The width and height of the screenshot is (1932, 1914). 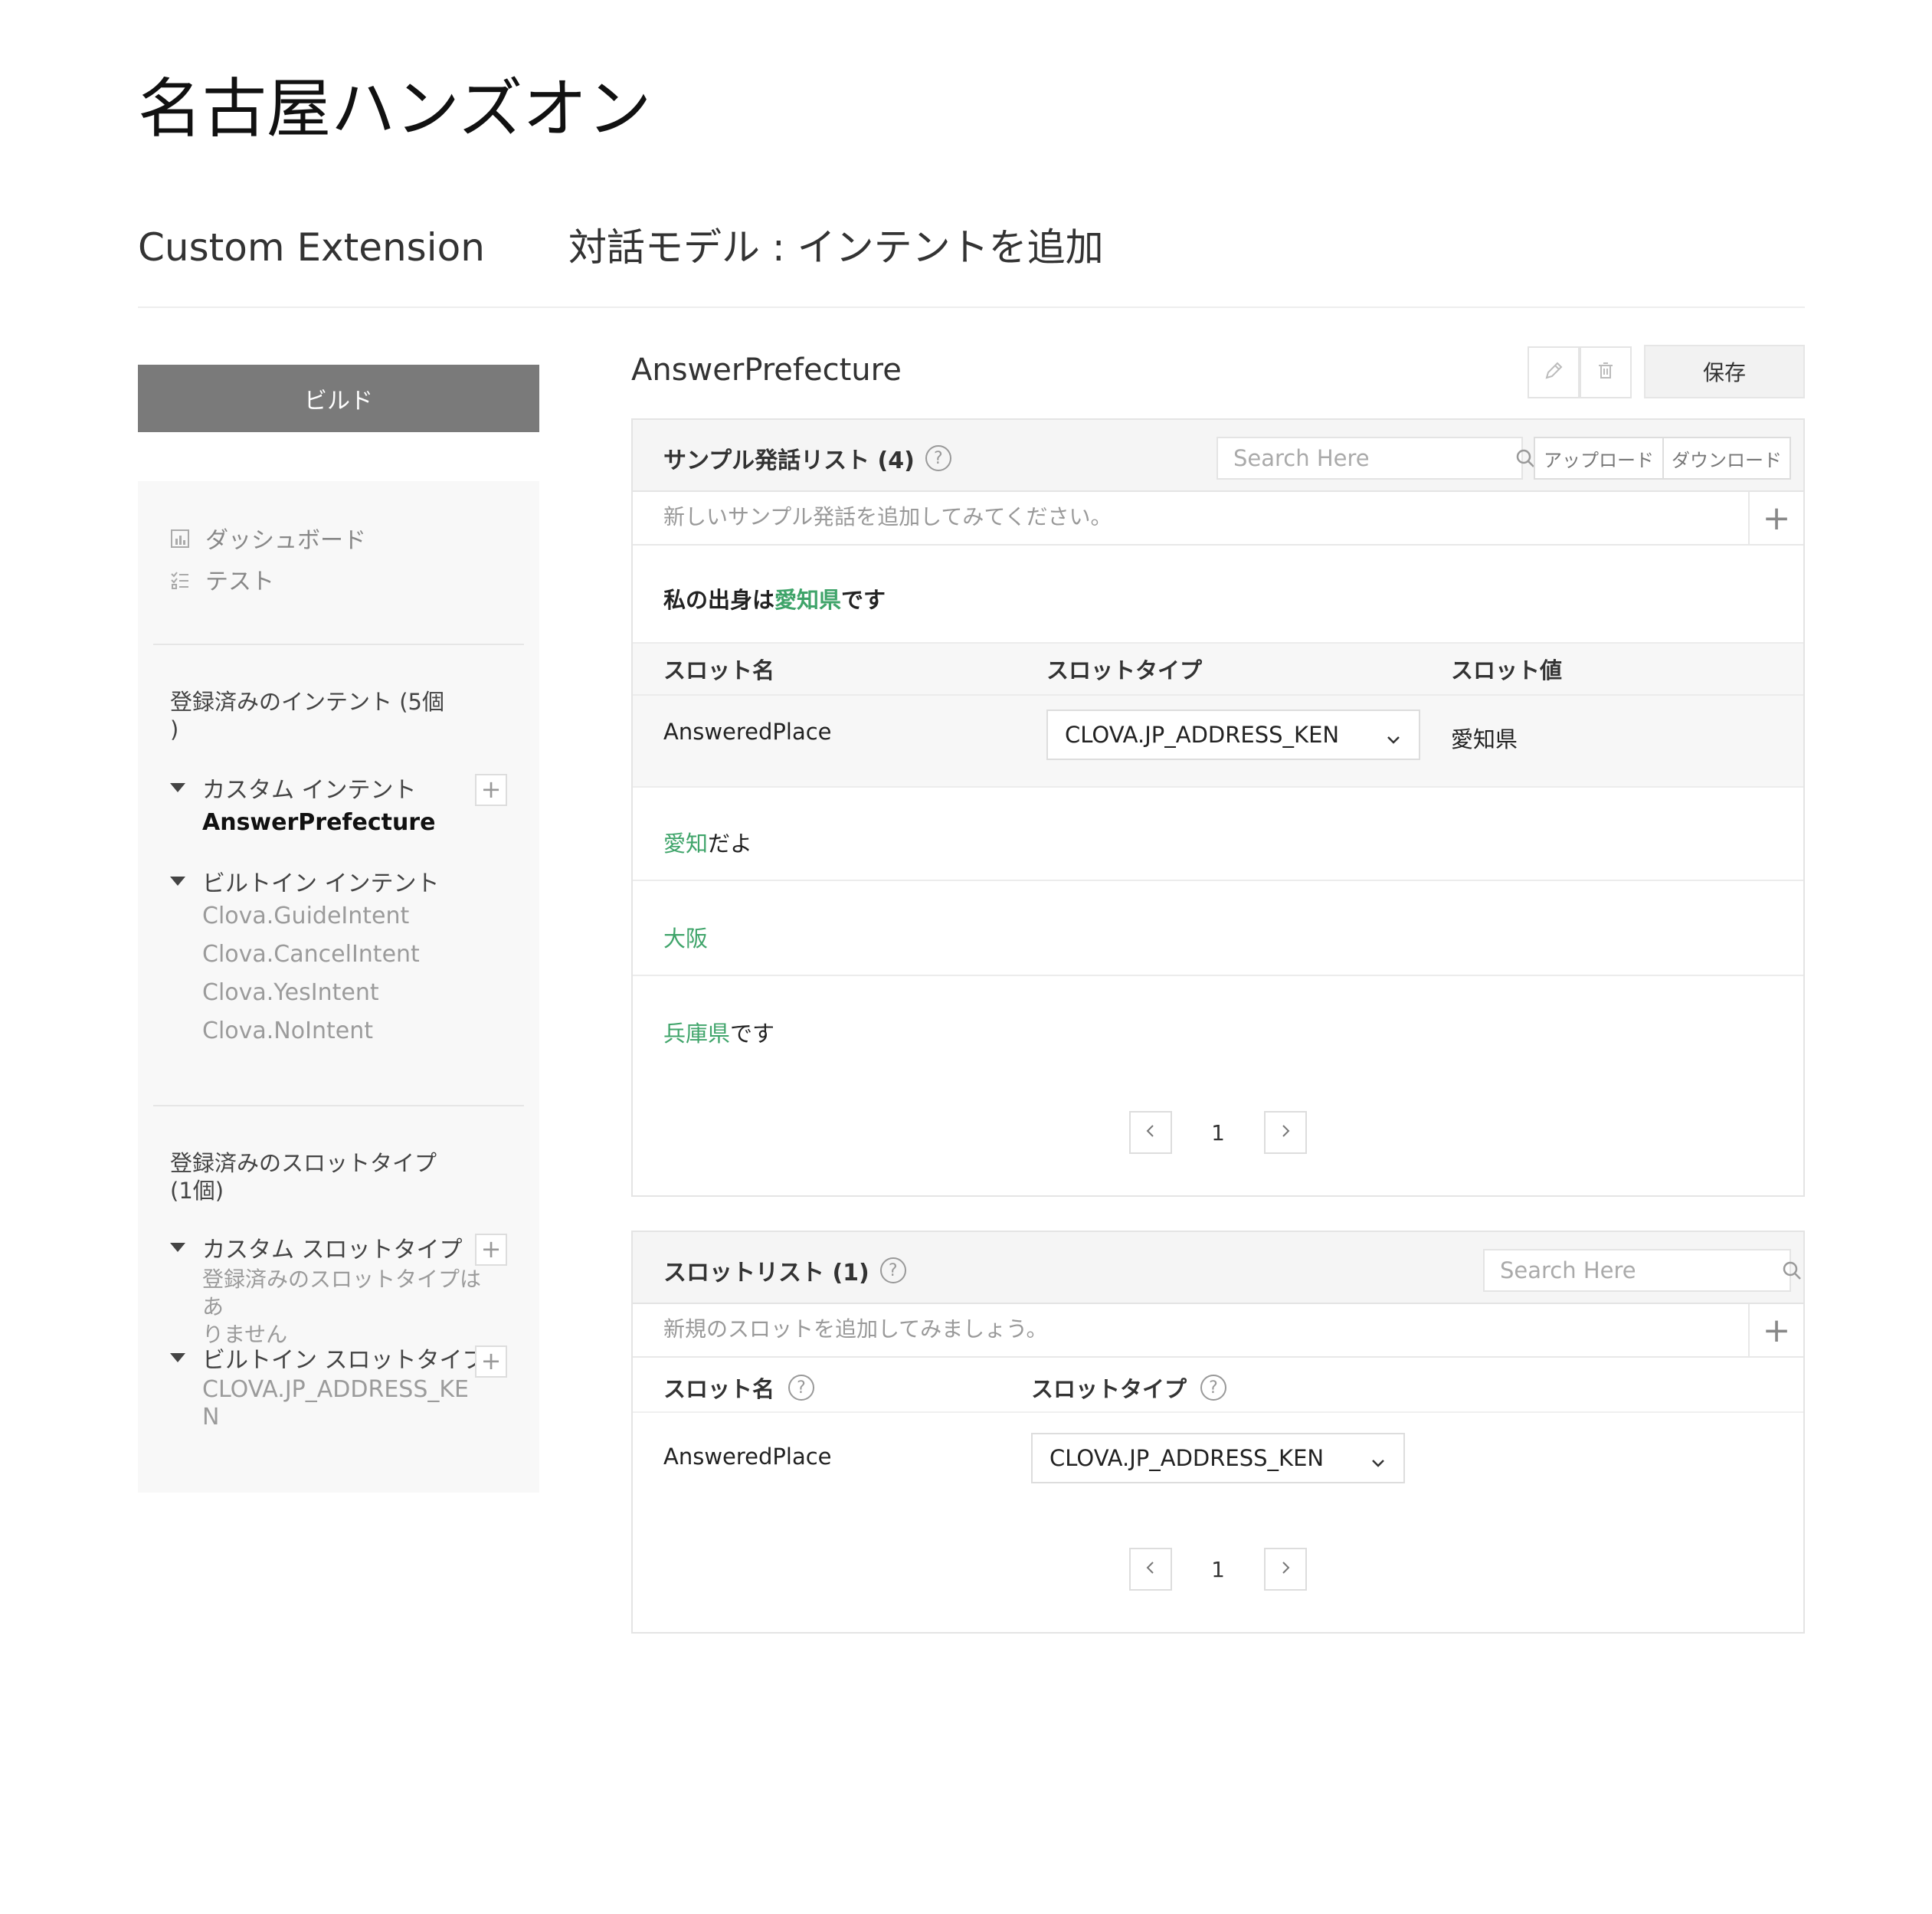 I want to click on custom-slot-types-toggle: カスタム スロットタイプ, so click(x=316, y=1247).